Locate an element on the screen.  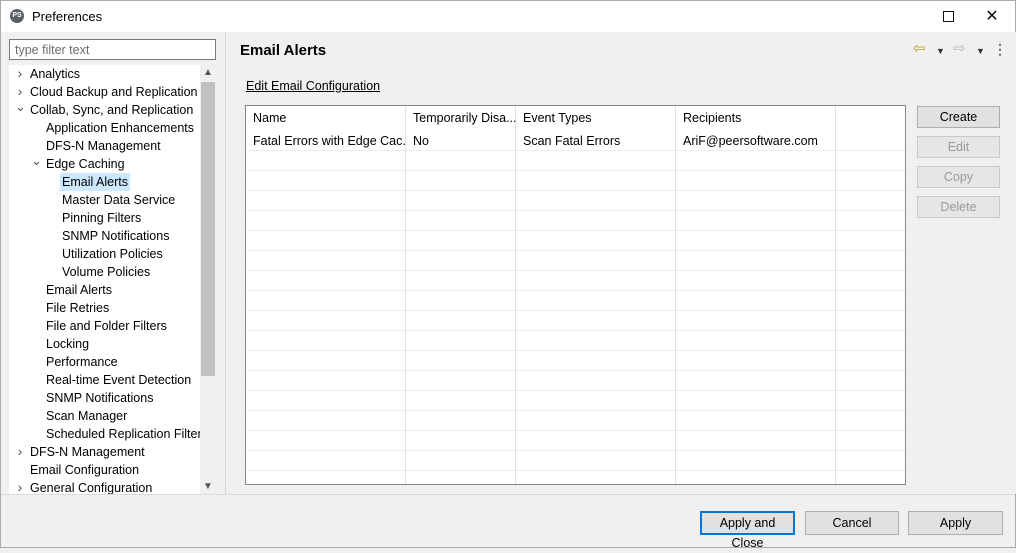
tree-item-label: Volume Policies is located at coordinates (106, 272).